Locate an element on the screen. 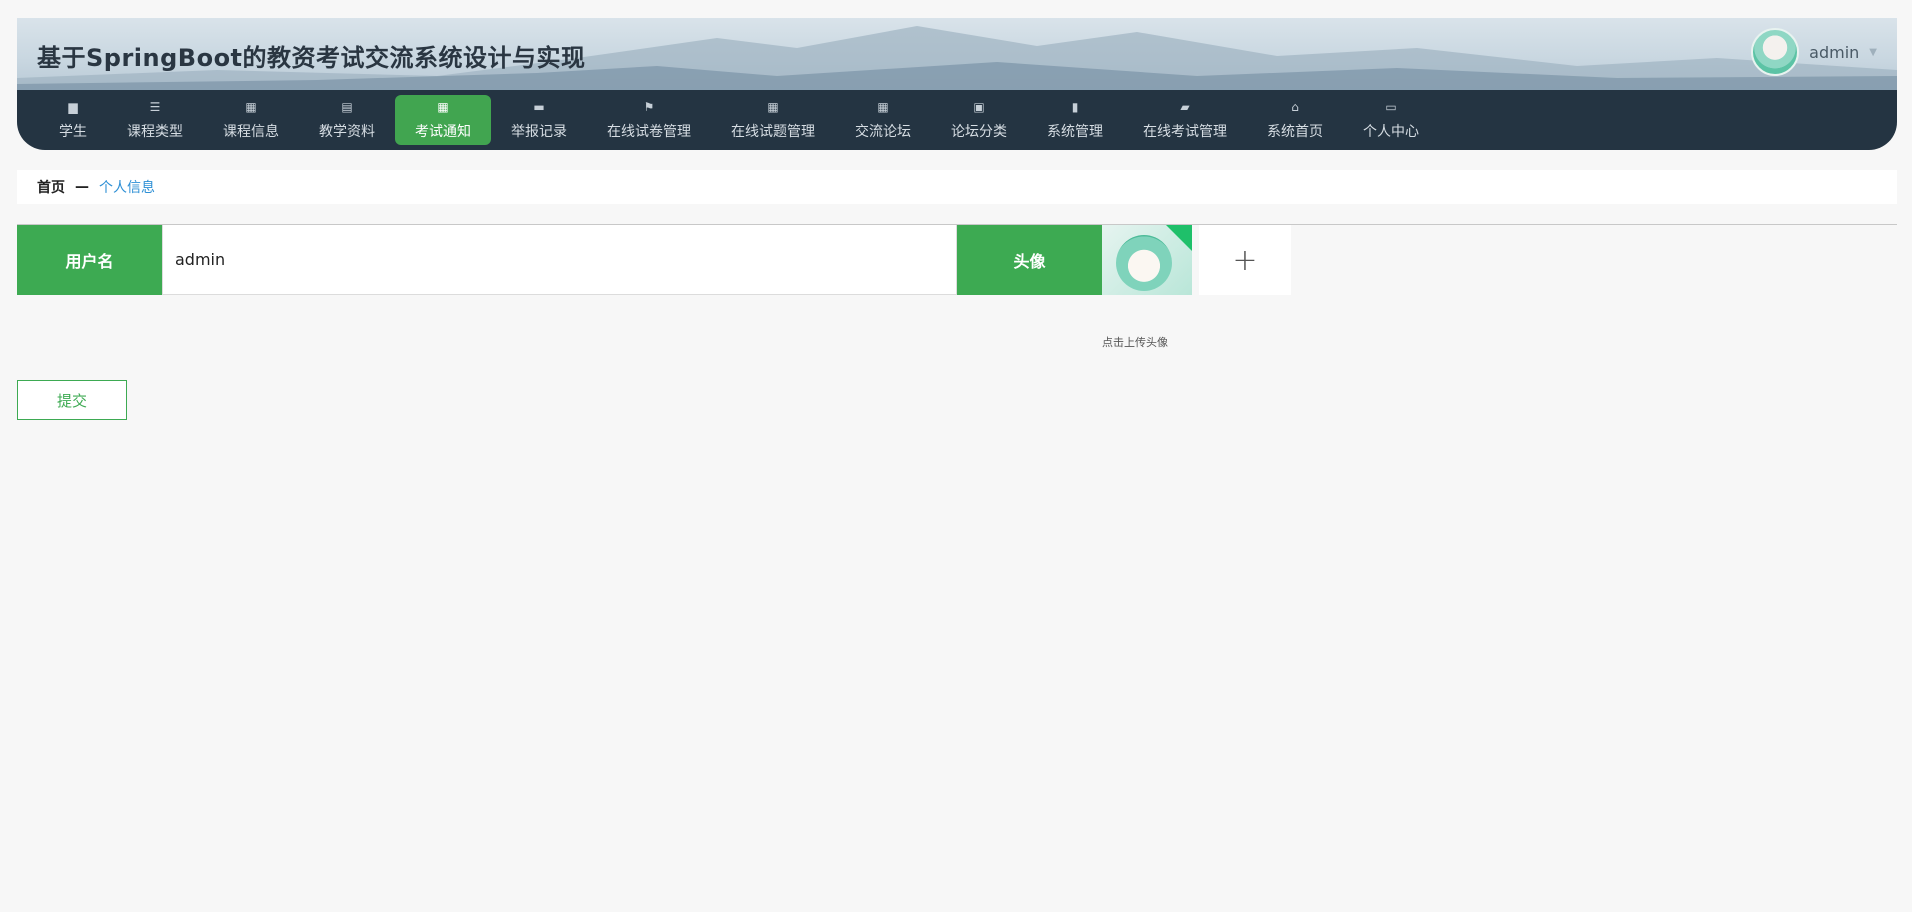  nav-item-online-exam-management: ▰ 在线考试管理 is located at coordinates (1185, 120).